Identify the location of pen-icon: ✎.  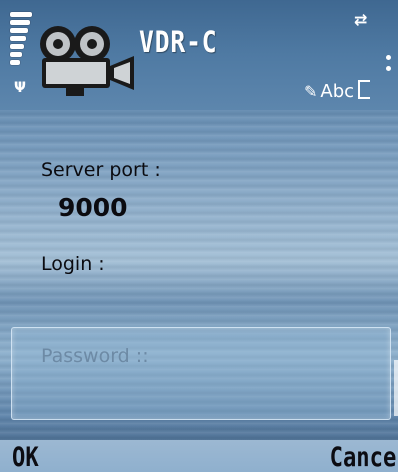
(311, 91).